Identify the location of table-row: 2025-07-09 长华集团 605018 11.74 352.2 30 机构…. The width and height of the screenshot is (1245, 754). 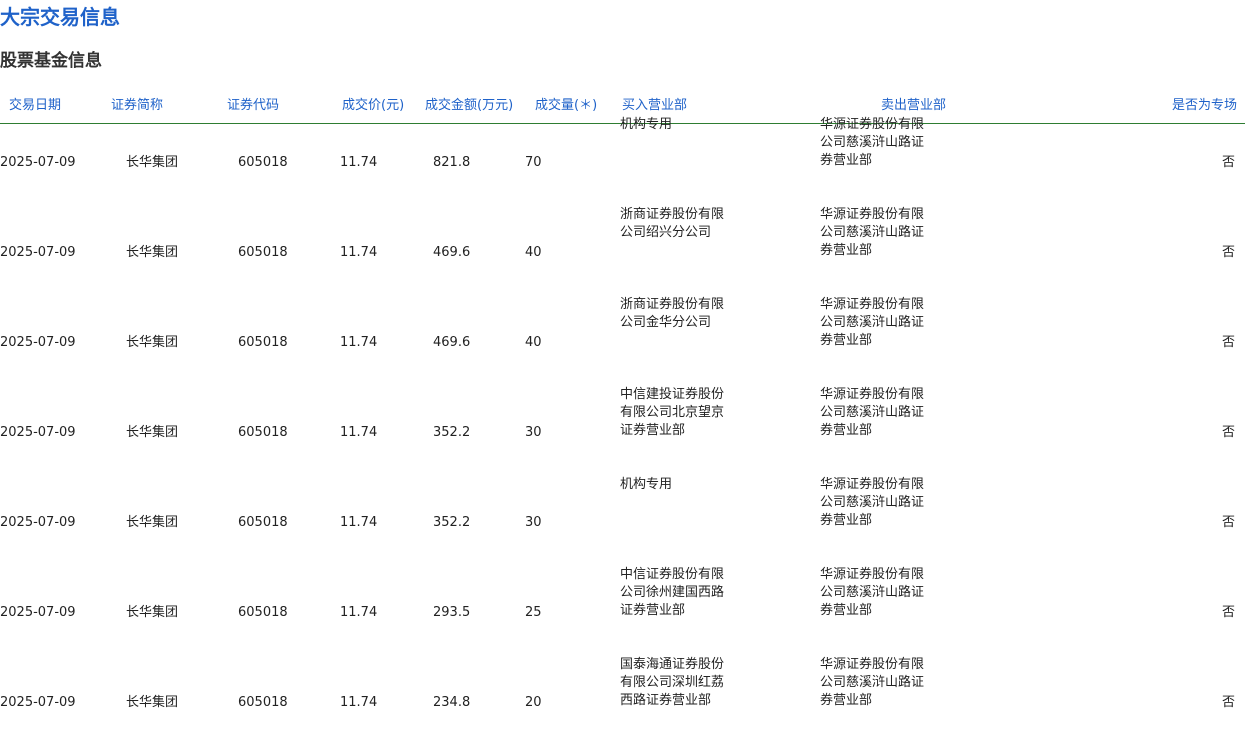
(622, 525).